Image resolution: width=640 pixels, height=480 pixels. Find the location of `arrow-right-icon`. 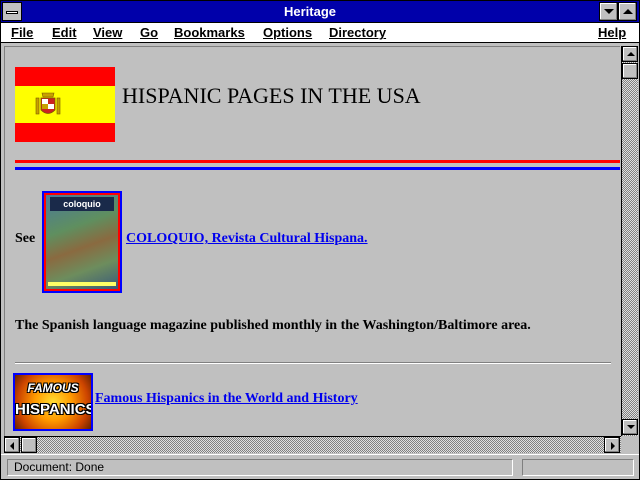

arrow-right-icon is located at coordinates (613, 446).